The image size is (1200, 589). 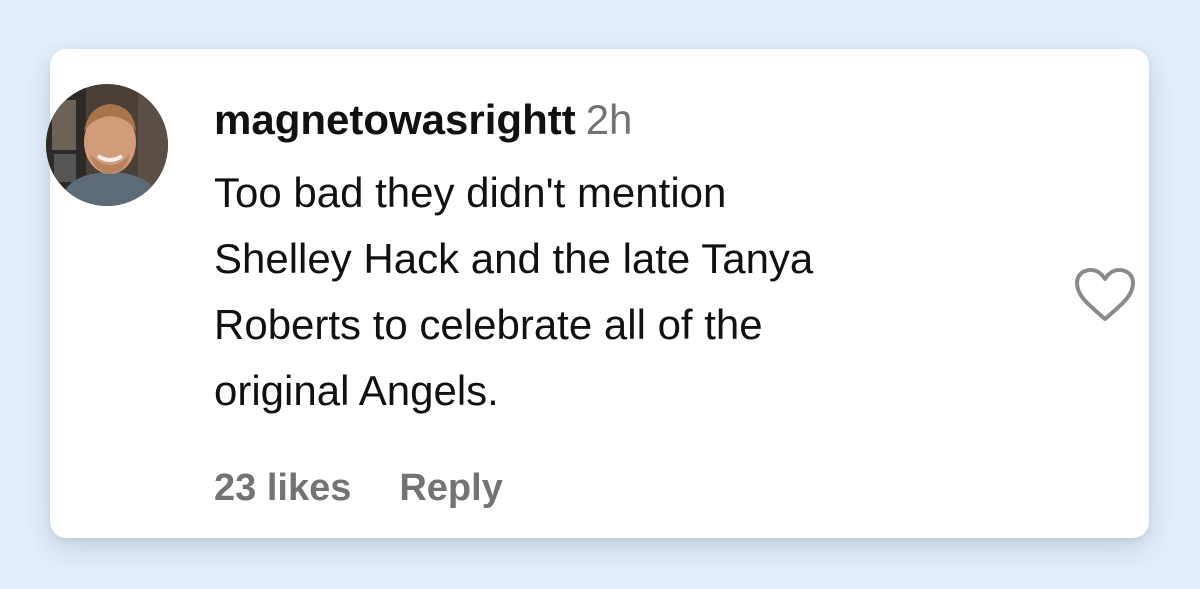 What do you see at coordinates (514, 258) in the screenshot?
I see `comment-line: Shelley Hack and the late Tanya` at bounding box center [514, 258].